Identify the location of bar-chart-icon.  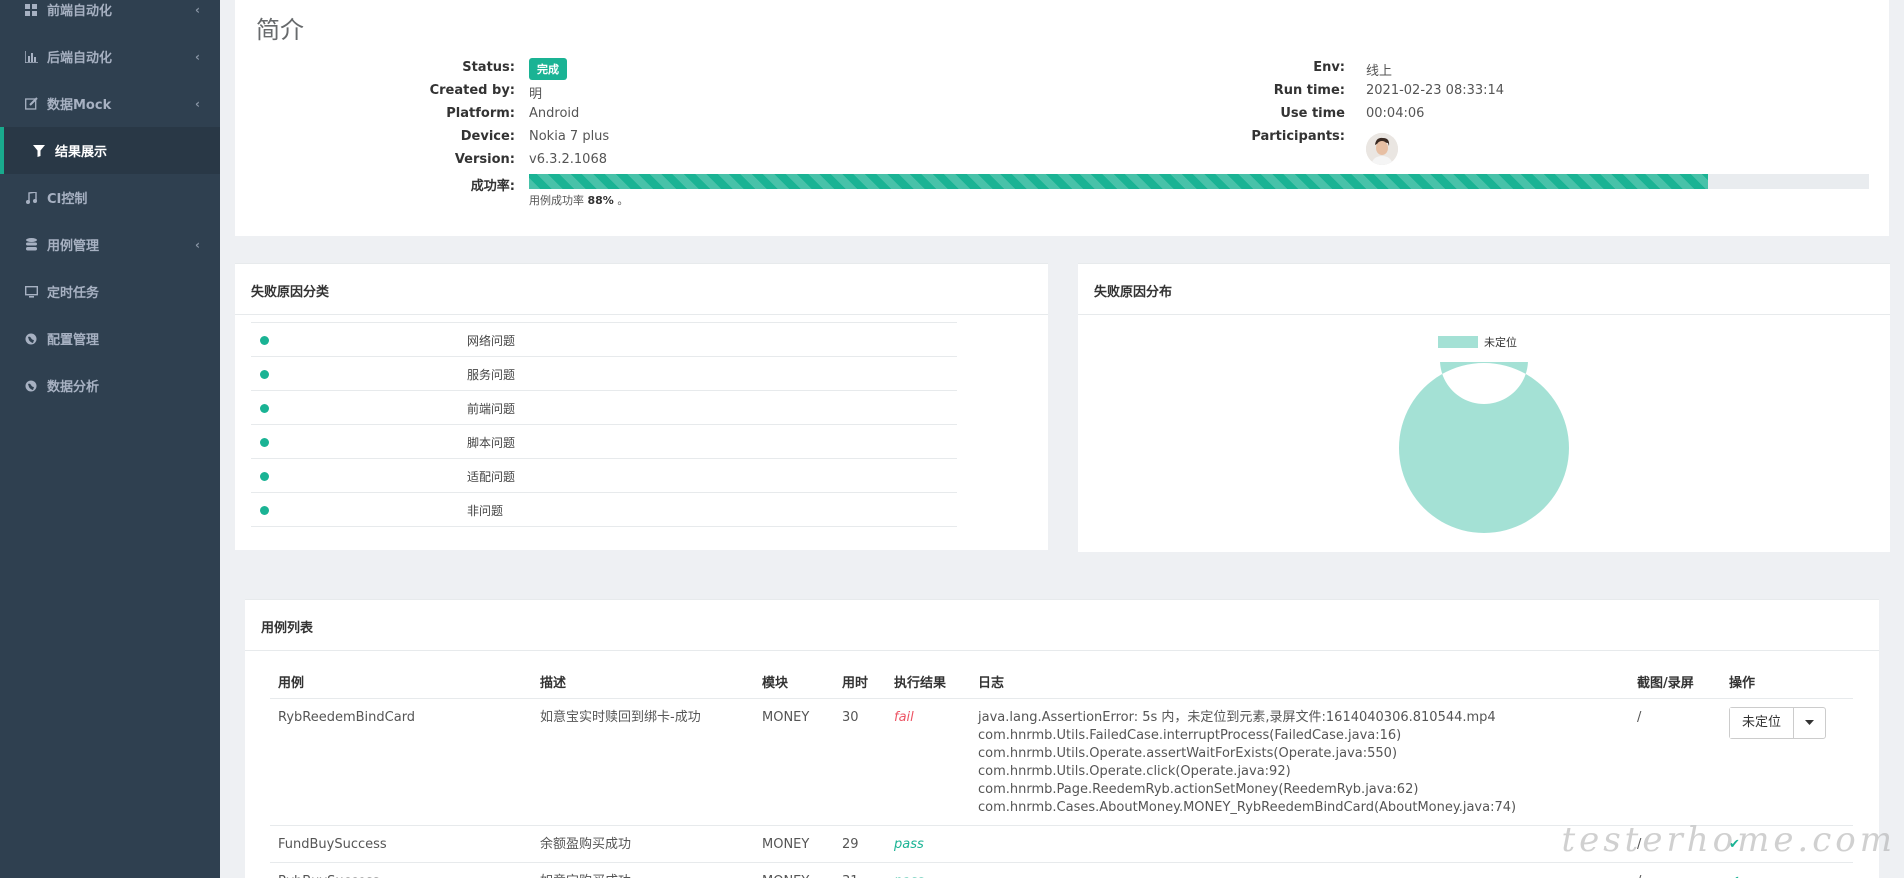
(31, 57).